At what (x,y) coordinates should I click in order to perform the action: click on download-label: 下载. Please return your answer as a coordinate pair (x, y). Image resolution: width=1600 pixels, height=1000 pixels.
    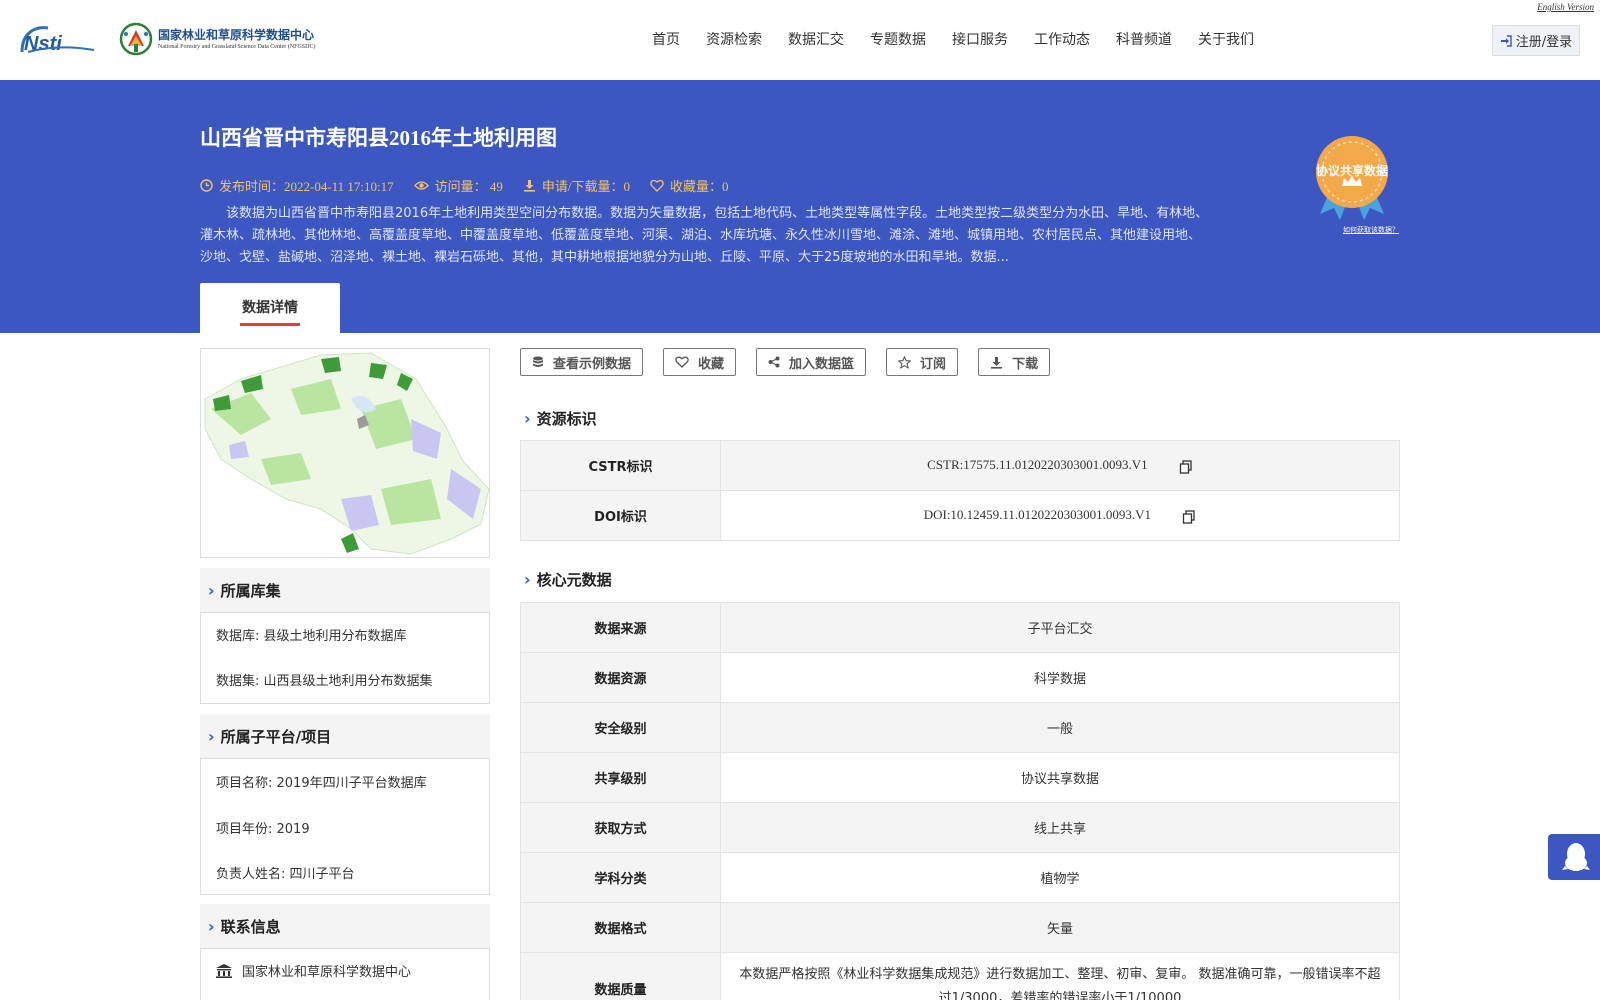
    Looking at the image, I should click on (1025, 364).